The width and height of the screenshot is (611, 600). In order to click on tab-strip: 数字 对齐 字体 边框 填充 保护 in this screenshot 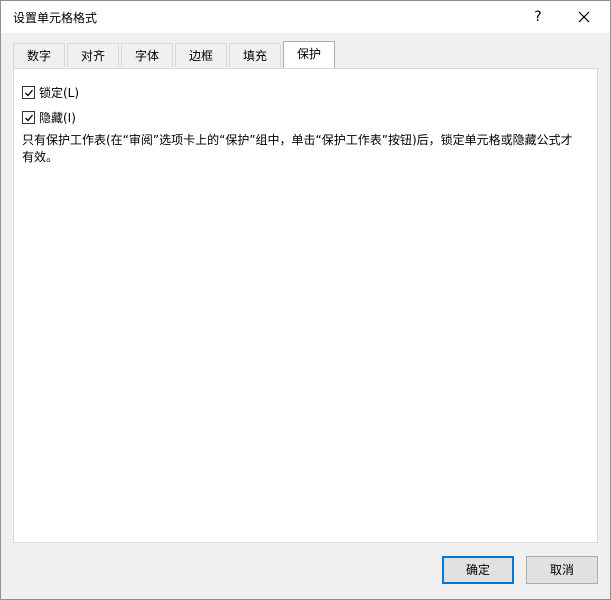, I will do `click(175, 55)`.